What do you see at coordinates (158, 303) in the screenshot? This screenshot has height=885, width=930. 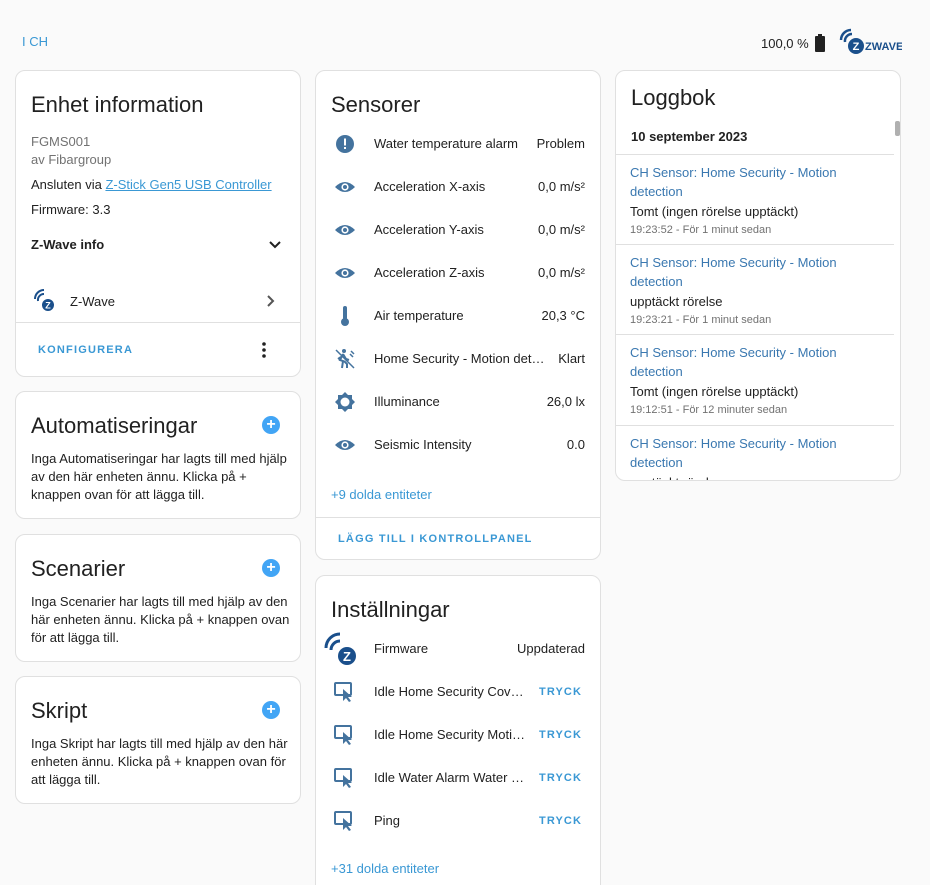 I see `integration-row-zwave: Z Z-Wave` at bounding box center [158, 303].